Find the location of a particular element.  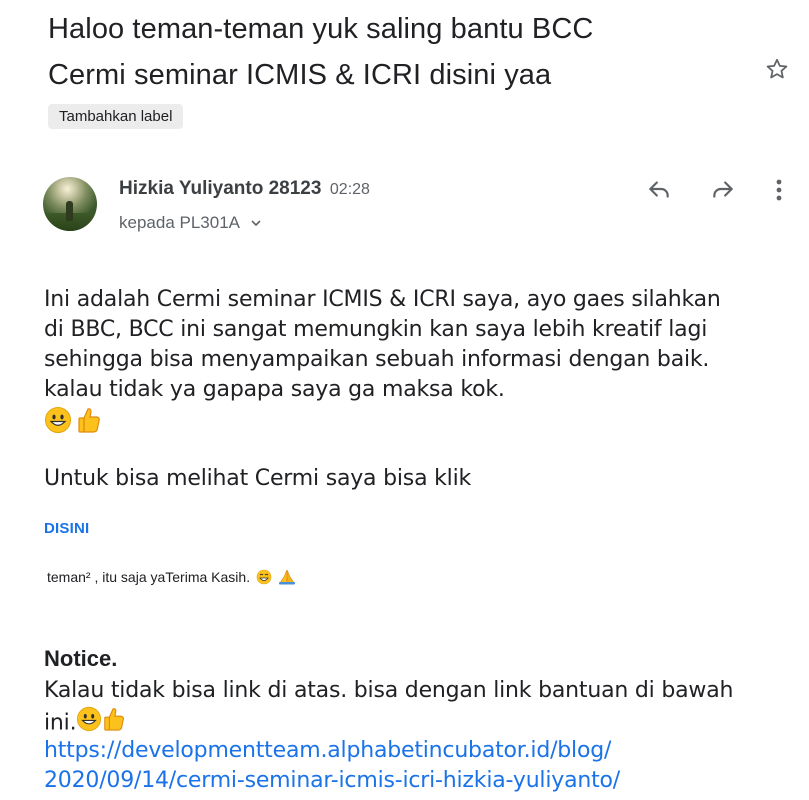

add-label-chip: Tambahkan label is located at coordinates (116, 116).